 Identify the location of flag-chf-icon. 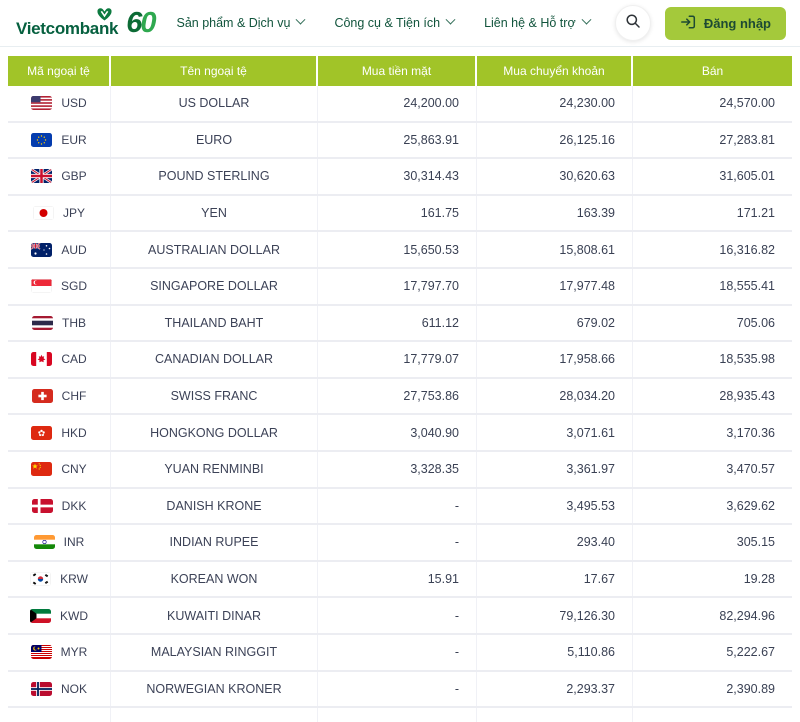
(42, 396).